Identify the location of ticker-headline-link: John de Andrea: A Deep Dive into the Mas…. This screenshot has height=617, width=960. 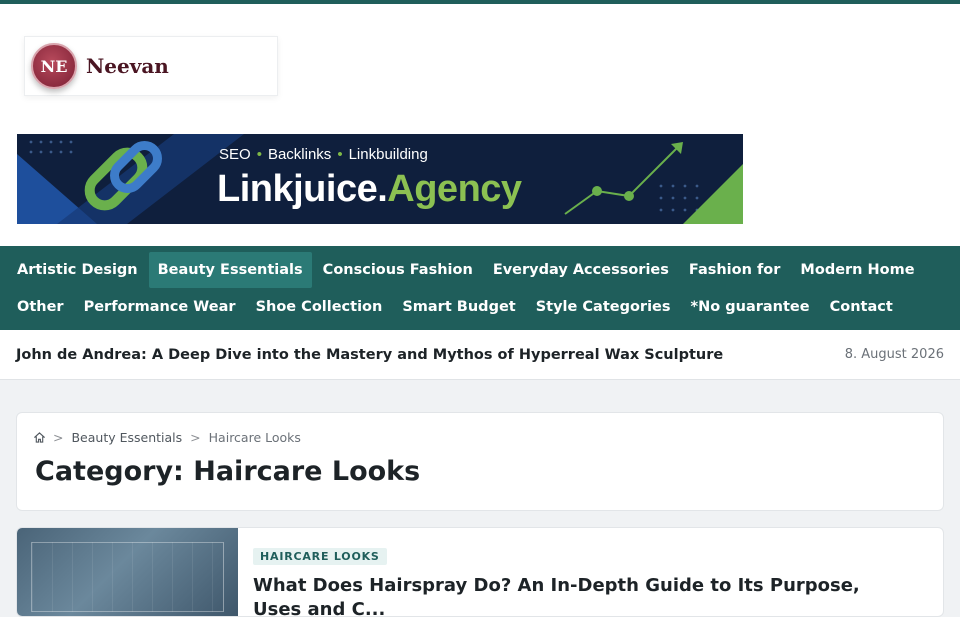
(369, 355).